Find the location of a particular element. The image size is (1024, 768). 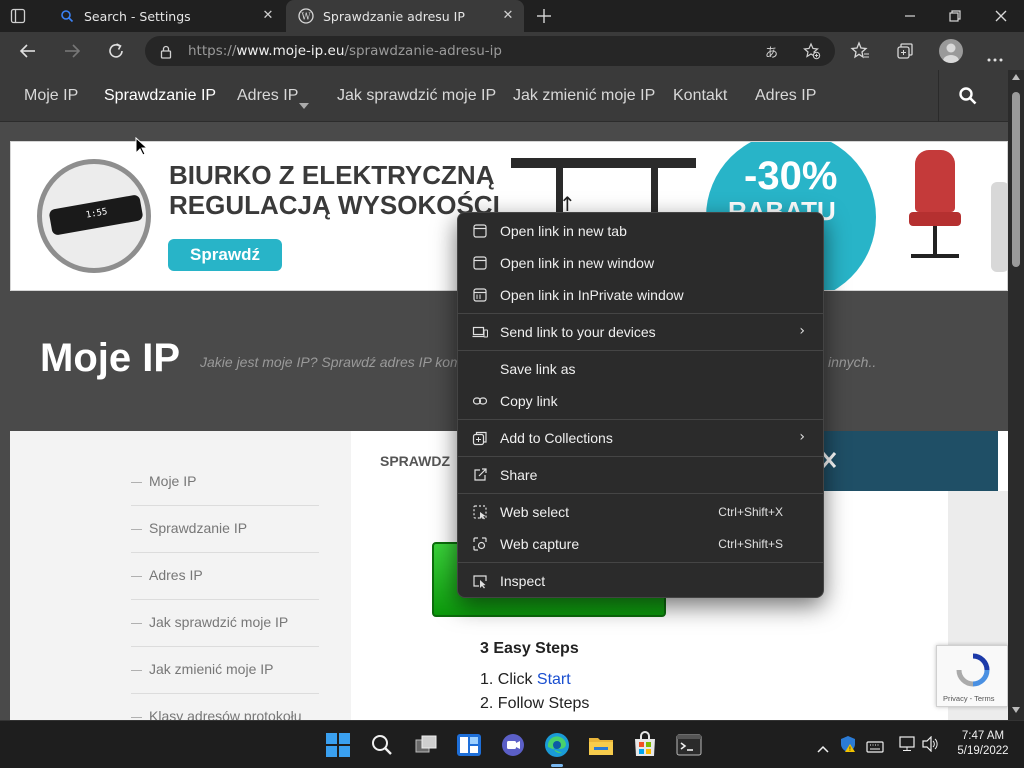

menu-item-inspect: Inspect is located at coordinates (640, 581).